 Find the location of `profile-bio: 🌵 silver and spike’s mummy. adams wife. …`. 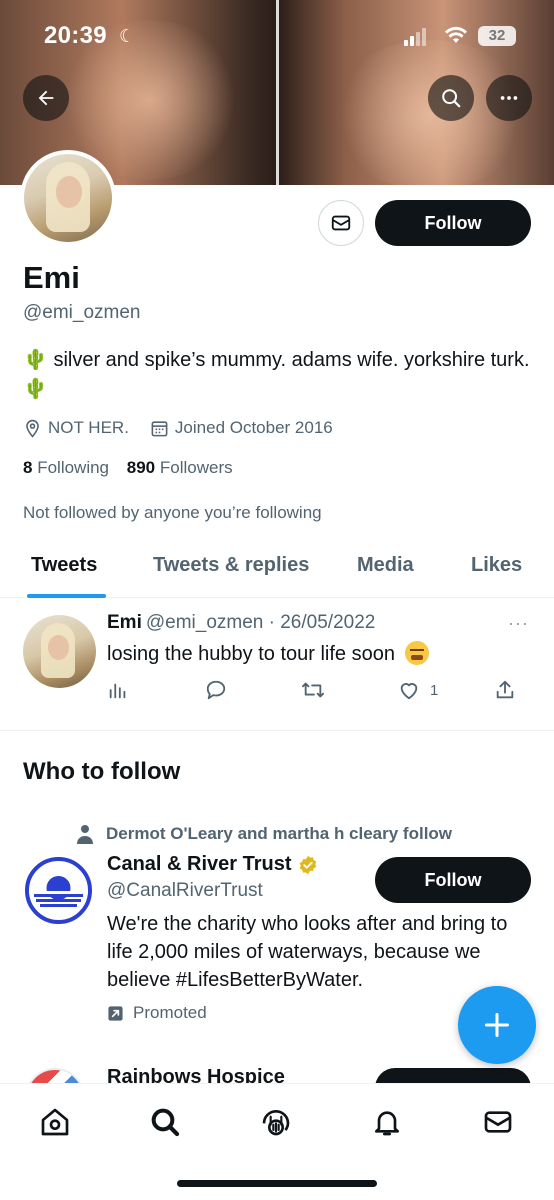

profile-bio: 🌵 silver and spike’s mummy. adams wife. … is located at coordinates (276, 374).